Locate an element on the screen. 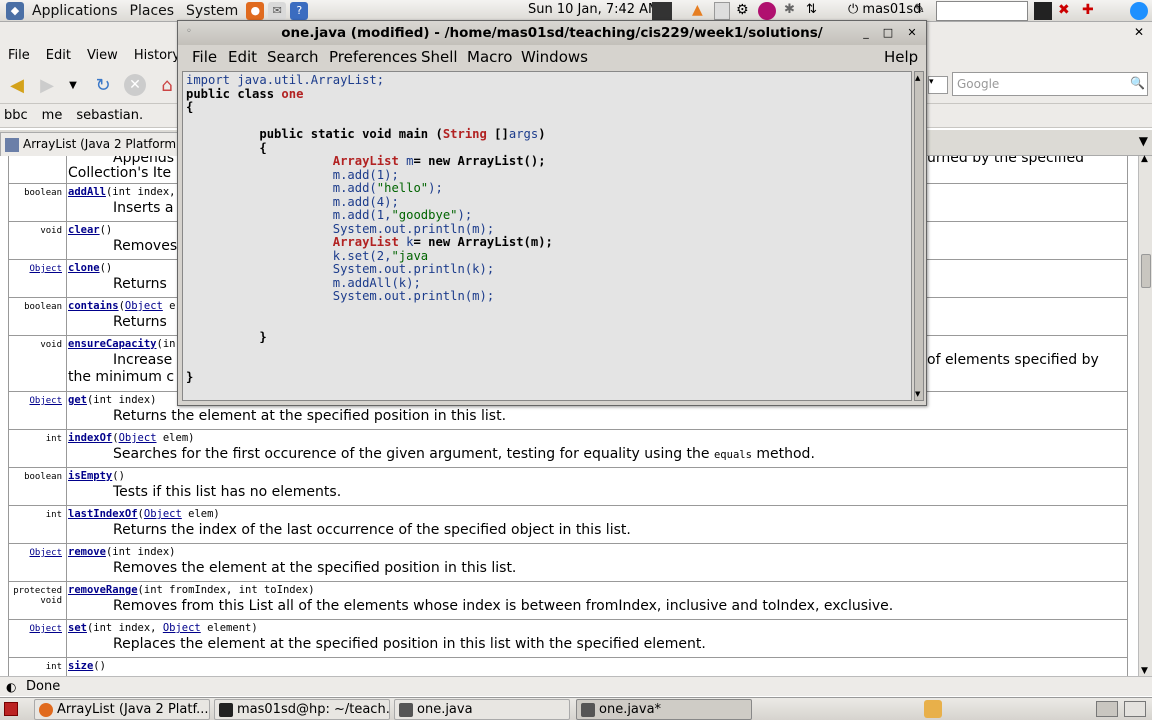  back-icon: ◀ is located at coordinates (17, 85).